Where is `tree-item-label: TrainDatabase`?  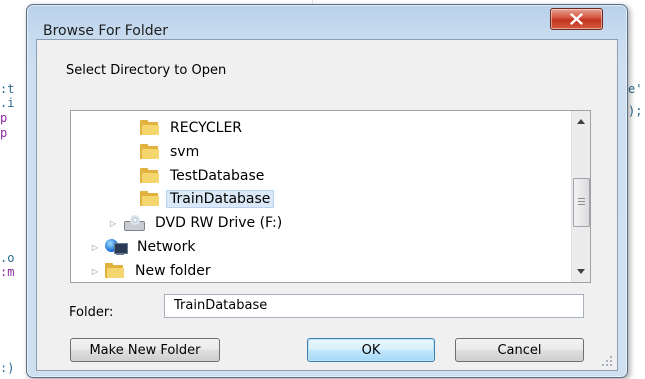
tree-item-label: TrainDatabase is located at coordinates (220, 199).